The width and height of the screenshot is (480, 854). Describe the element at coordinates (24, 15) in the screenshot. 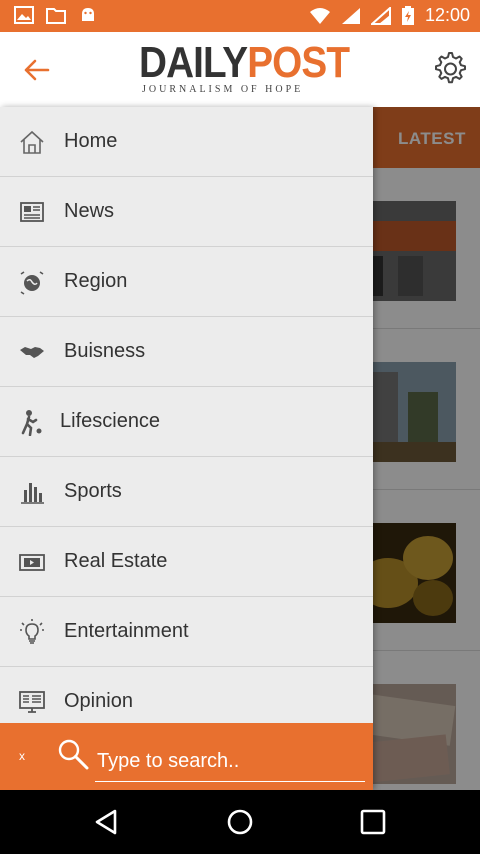

I see `image-icon` at that location.